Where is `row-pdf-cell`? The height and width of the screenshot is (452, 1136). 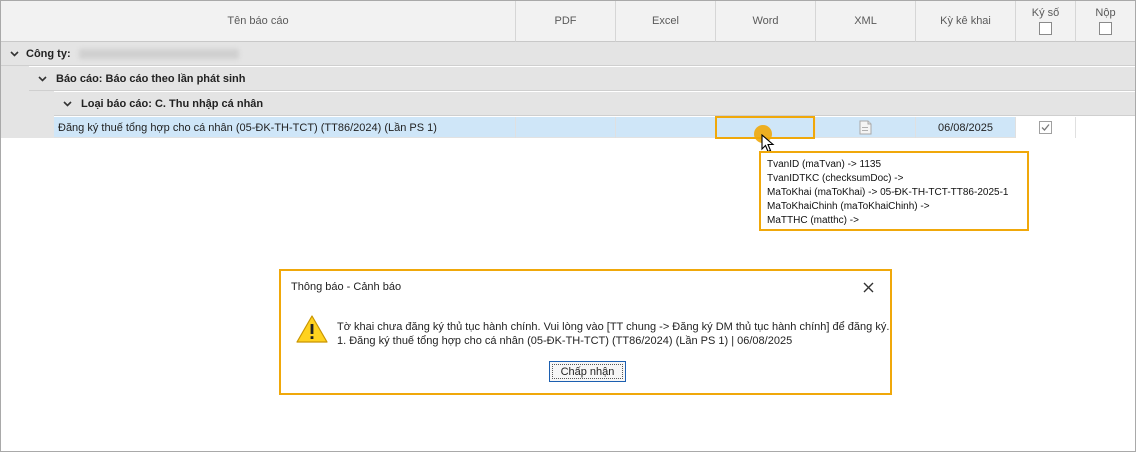
row-pdf-cell is located at coordinates (566, 127).